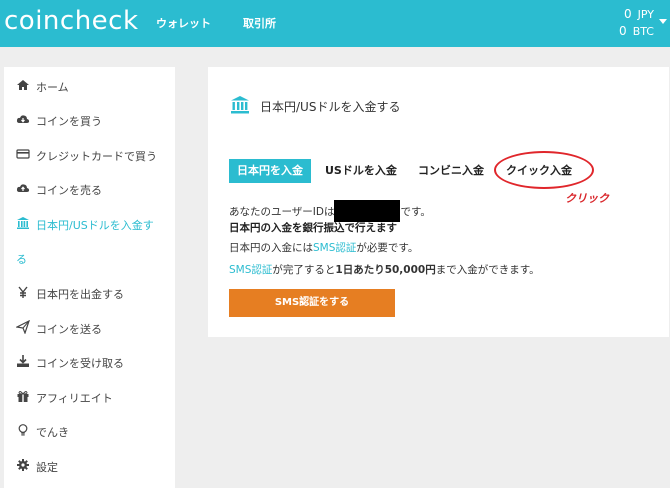 This screenshot has width=670, height=488. I want to click on home-icon, so click(23, 85).